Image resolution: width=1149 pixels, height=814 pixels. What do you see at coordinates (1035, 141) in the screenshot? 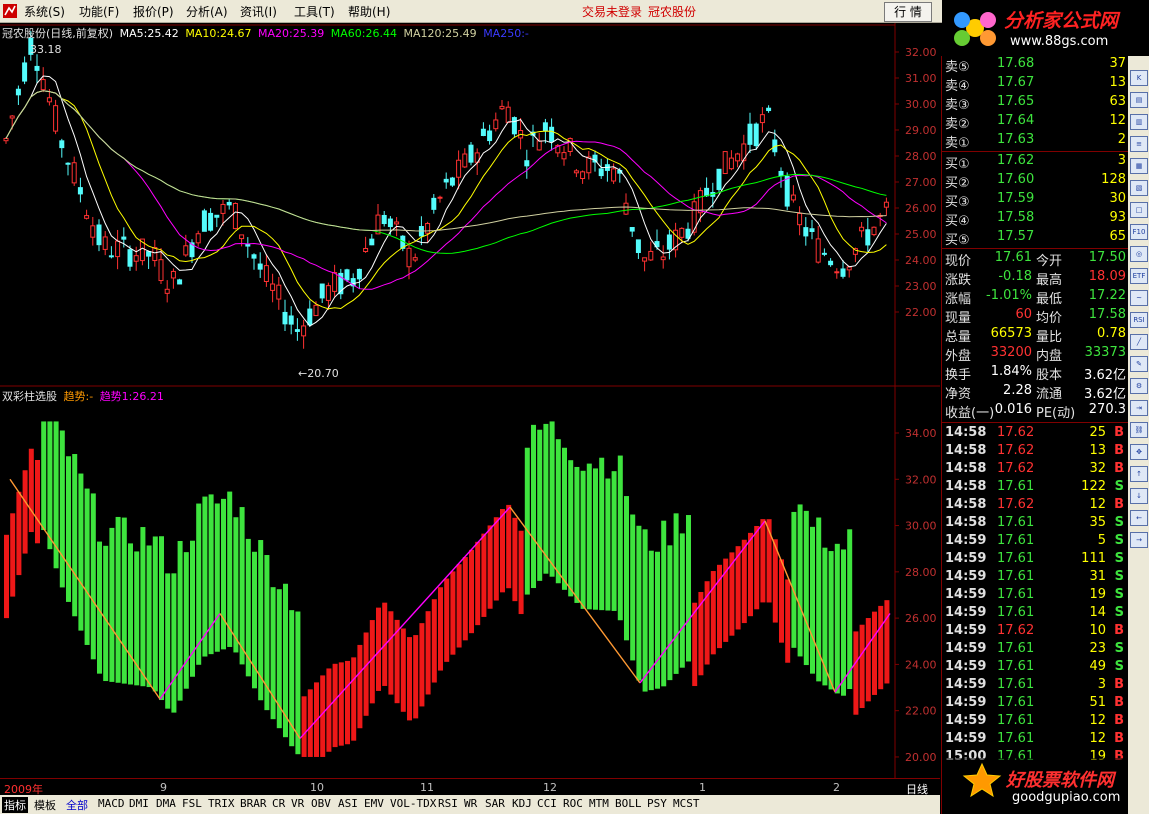
I see `ask-row: 卖① 17.63 2` at bounding box center [1035, 141].